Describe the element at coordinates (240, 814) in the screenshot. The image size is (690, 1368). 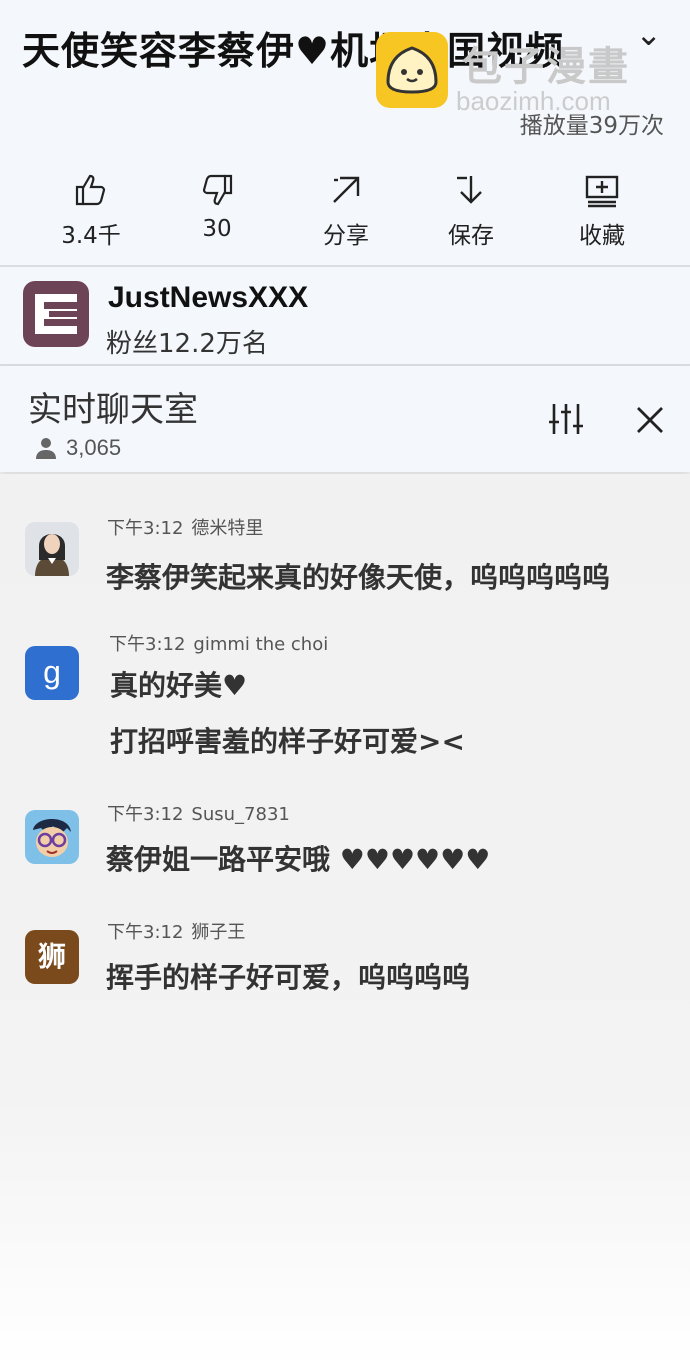
I see `message-author: Susu_7831` at that location.